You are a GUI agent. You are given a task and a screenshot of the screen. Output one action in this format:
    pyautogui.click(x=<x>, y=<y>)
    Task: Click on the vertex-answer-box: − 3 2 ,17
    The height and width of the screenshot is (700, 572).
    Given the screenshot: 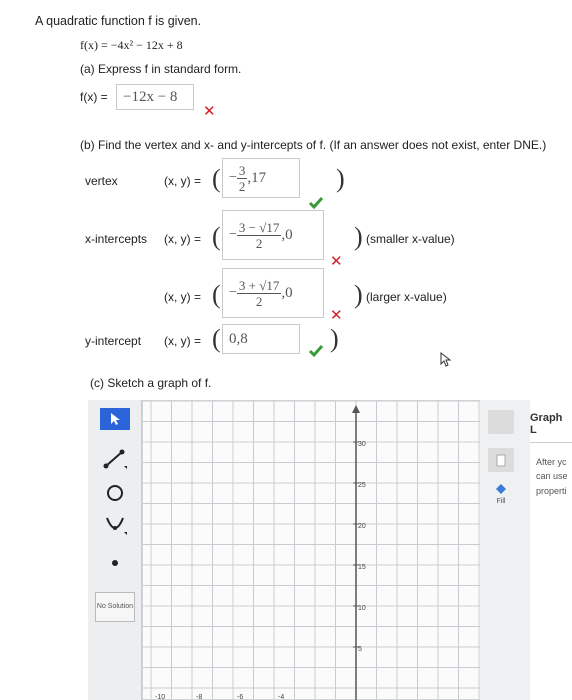 What is the action you would take?
    pyautogui.click(x=261, y=178)
    